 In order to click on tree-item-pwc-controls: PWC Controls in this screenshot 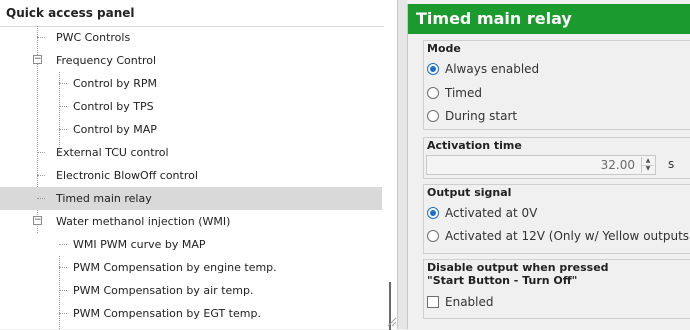, I will do `click(191, 37)`.